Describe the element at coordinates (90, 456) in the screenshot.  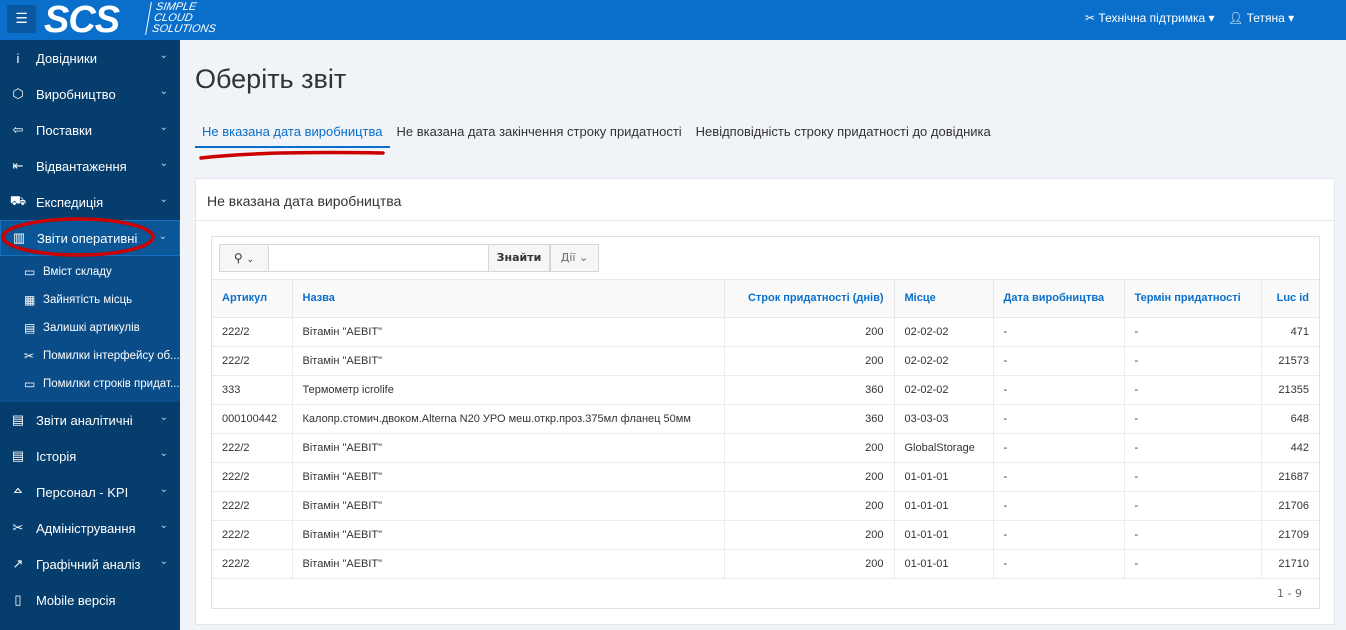
I see `sidebar-item: ▤ Історія ⌄` at that location.